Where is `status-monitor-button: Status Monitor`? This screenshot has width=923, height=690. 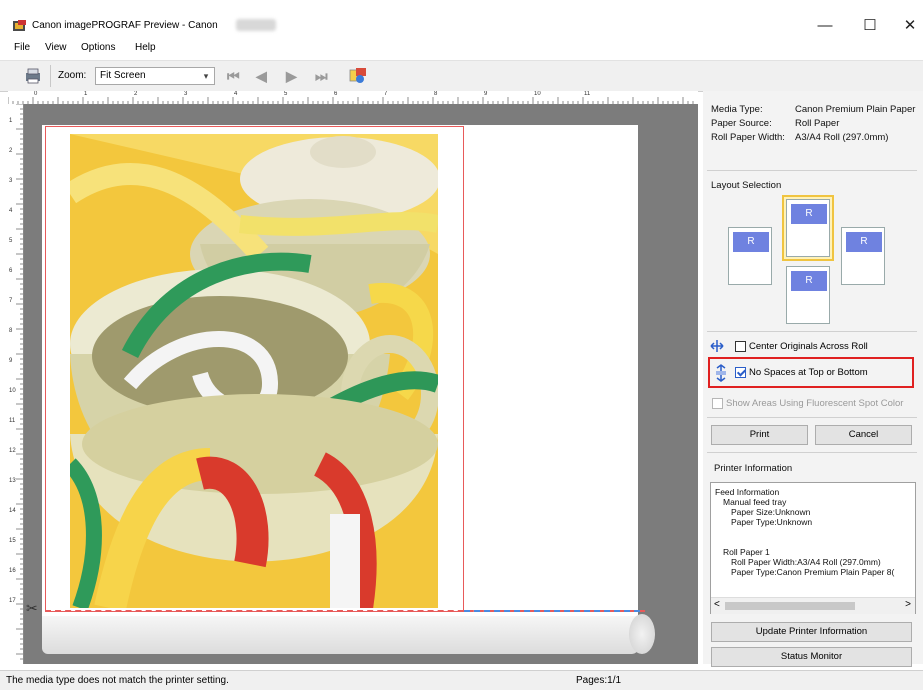 status-monitor-button: Status Monitor is located at coordinates (811, 657).